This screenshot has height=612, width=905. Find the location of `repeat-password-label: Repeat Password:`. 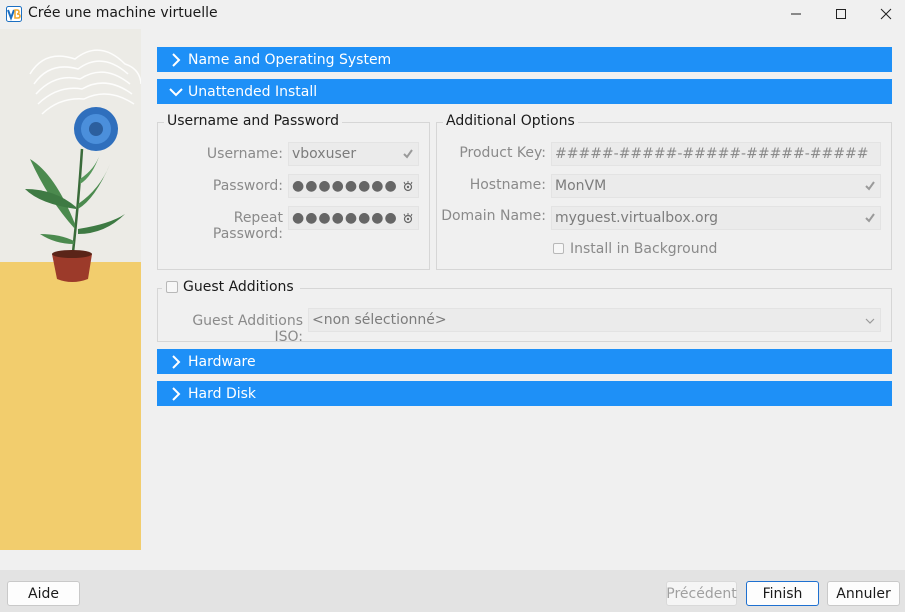

repeat-password-label: Repeat Password: is located at coordinates (247, 226).